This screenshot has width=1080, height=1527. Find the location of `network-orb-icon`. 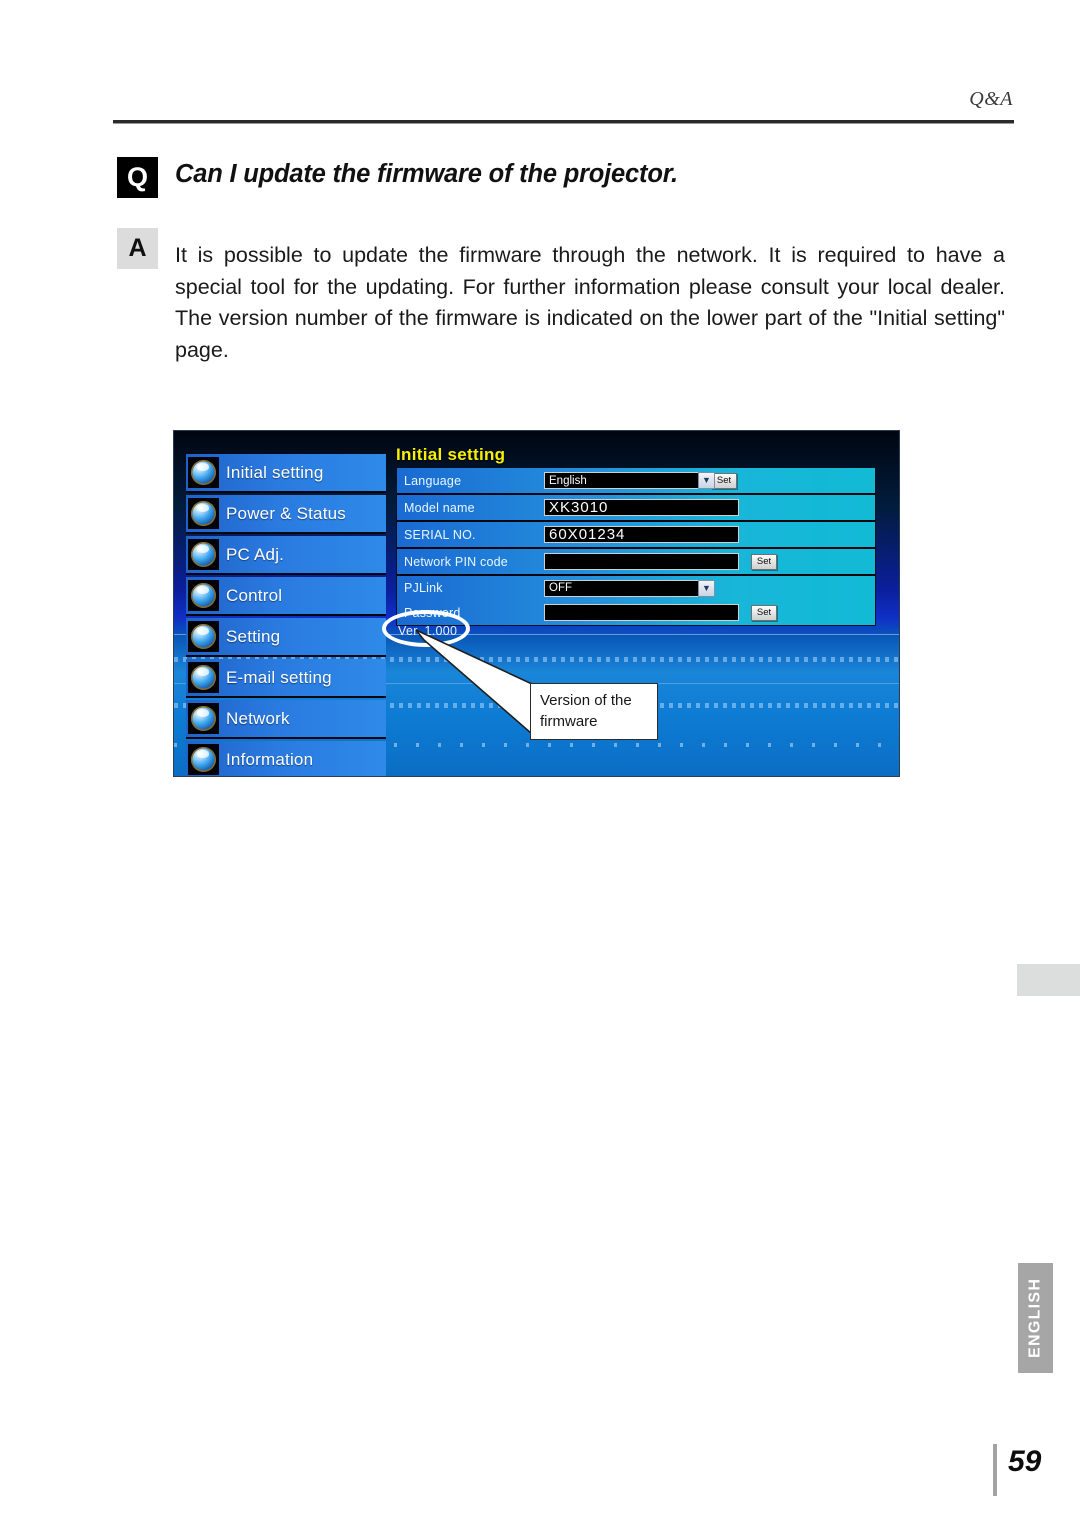

network-orb-icon is located at coordinates (203, 718).